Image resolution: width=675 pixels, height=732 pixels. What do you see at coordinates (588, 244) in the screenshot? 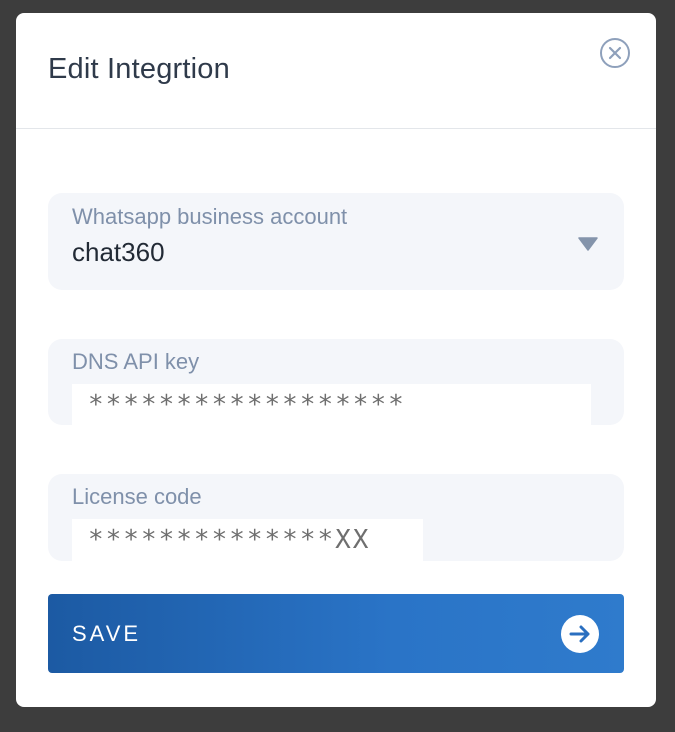
I see `caret-down-icon` at bounding box center [588, 244].